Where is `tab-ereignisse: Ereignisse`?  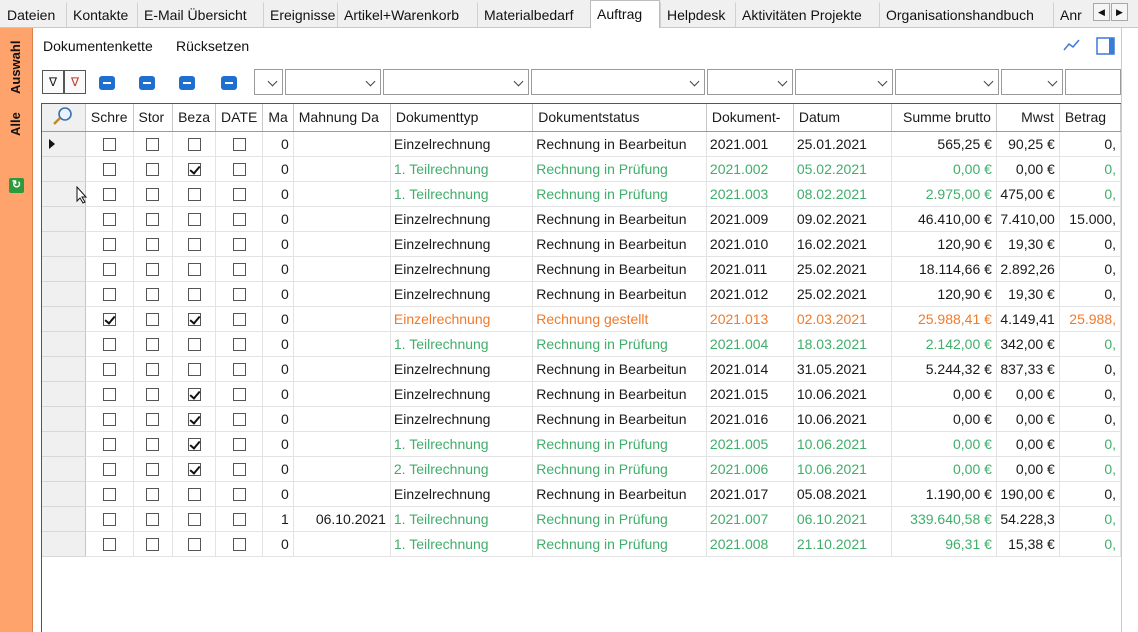
tab-ereignisse: Ereignisse is located at coordinates (300, 14).